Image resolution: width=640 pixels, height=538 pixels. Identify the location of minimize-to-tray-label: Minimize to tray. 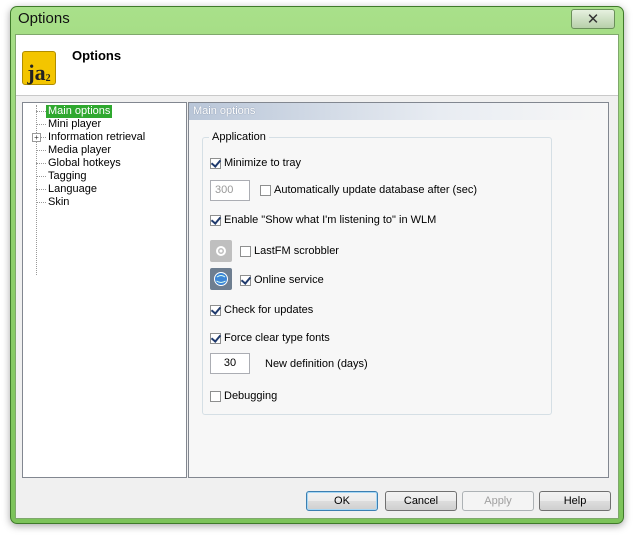
(263, 163).